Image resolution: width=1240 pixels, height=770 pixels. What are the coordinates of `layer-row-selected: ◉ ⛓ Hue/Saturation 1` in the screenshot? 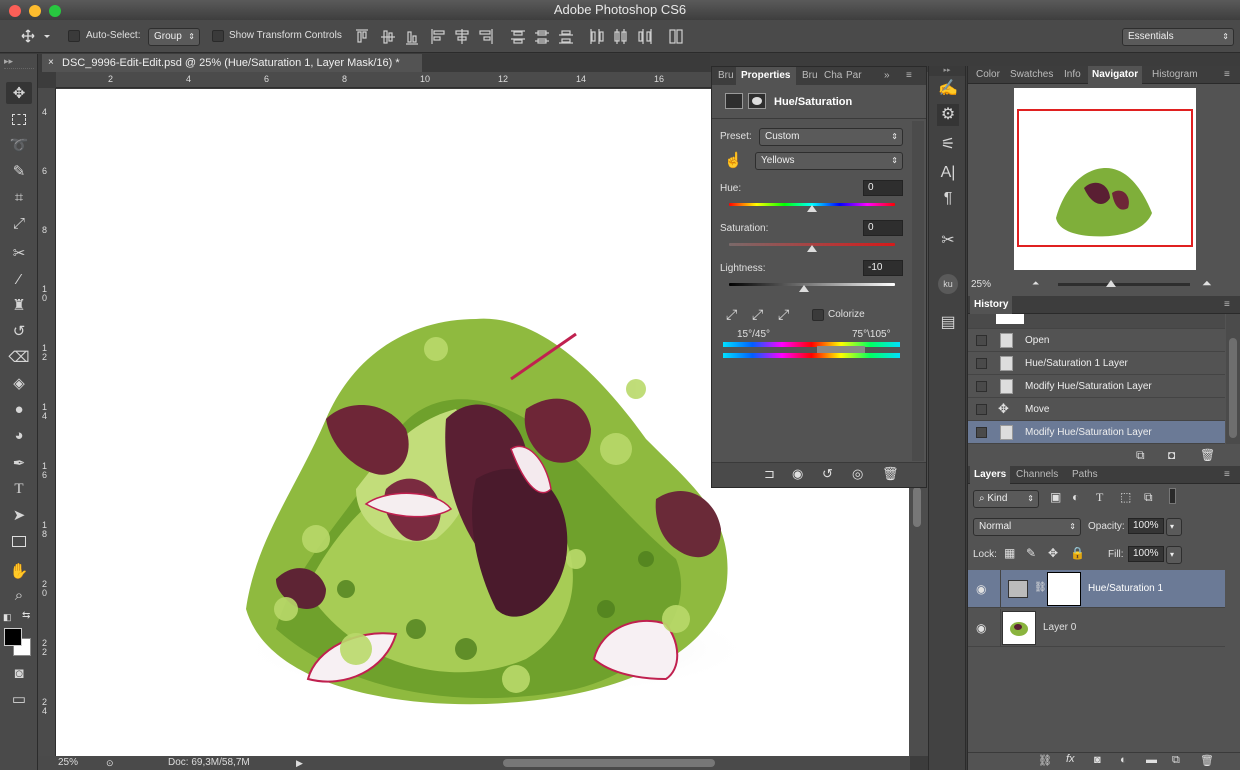 It's located at (1096, 589).